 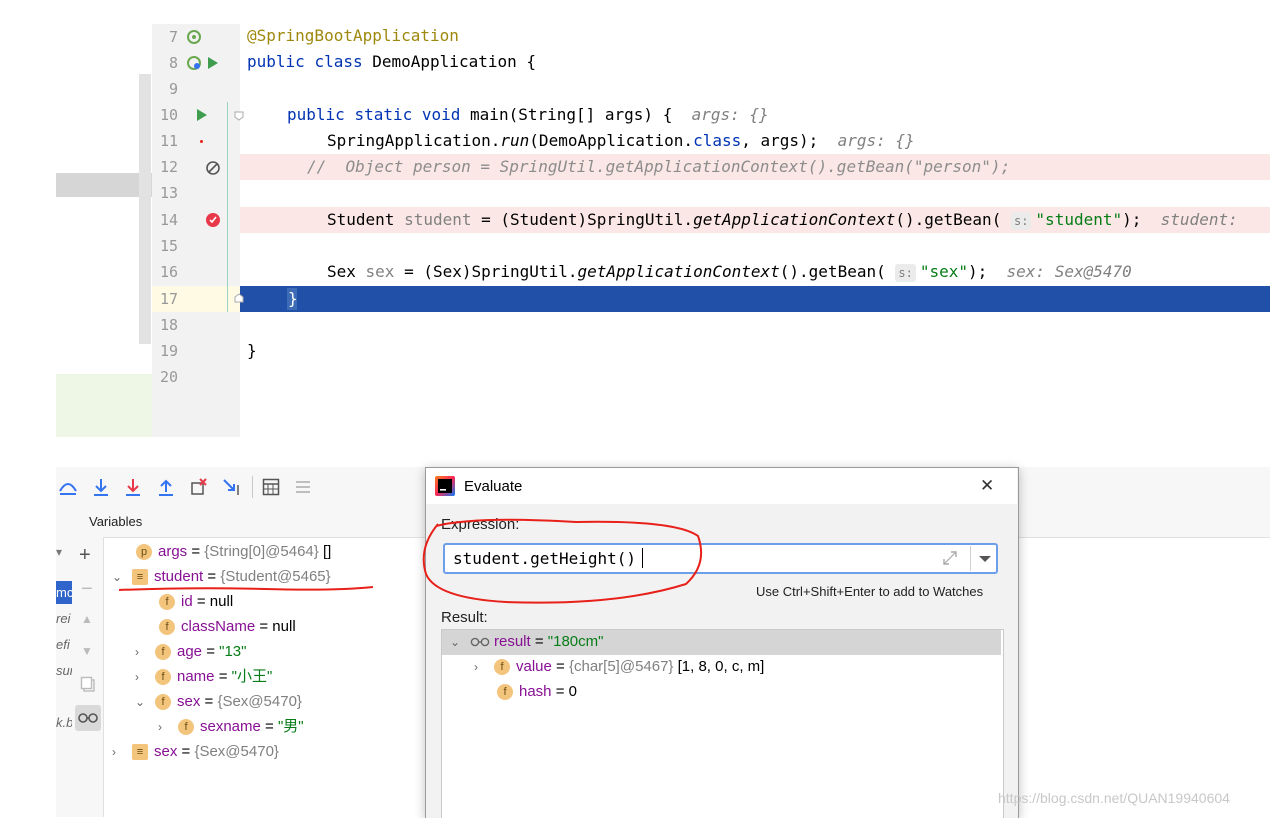 I want to click on line-number: 13, so click(x=168, y=193).